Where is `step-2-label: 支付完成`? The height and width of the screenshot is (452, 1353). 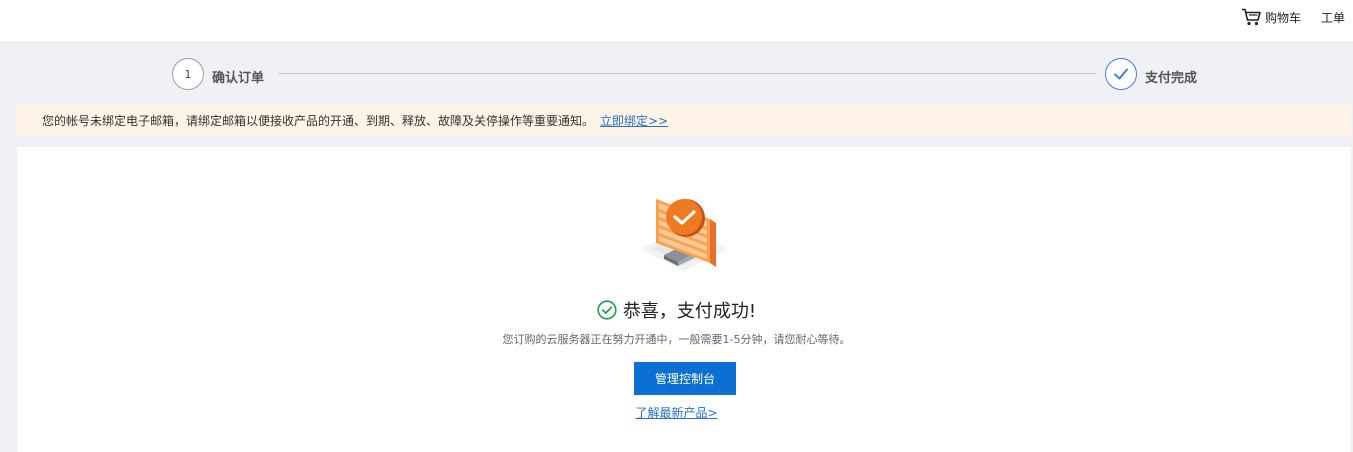
step-2-label: 支付完成 is located at coordinates (1171, 78).